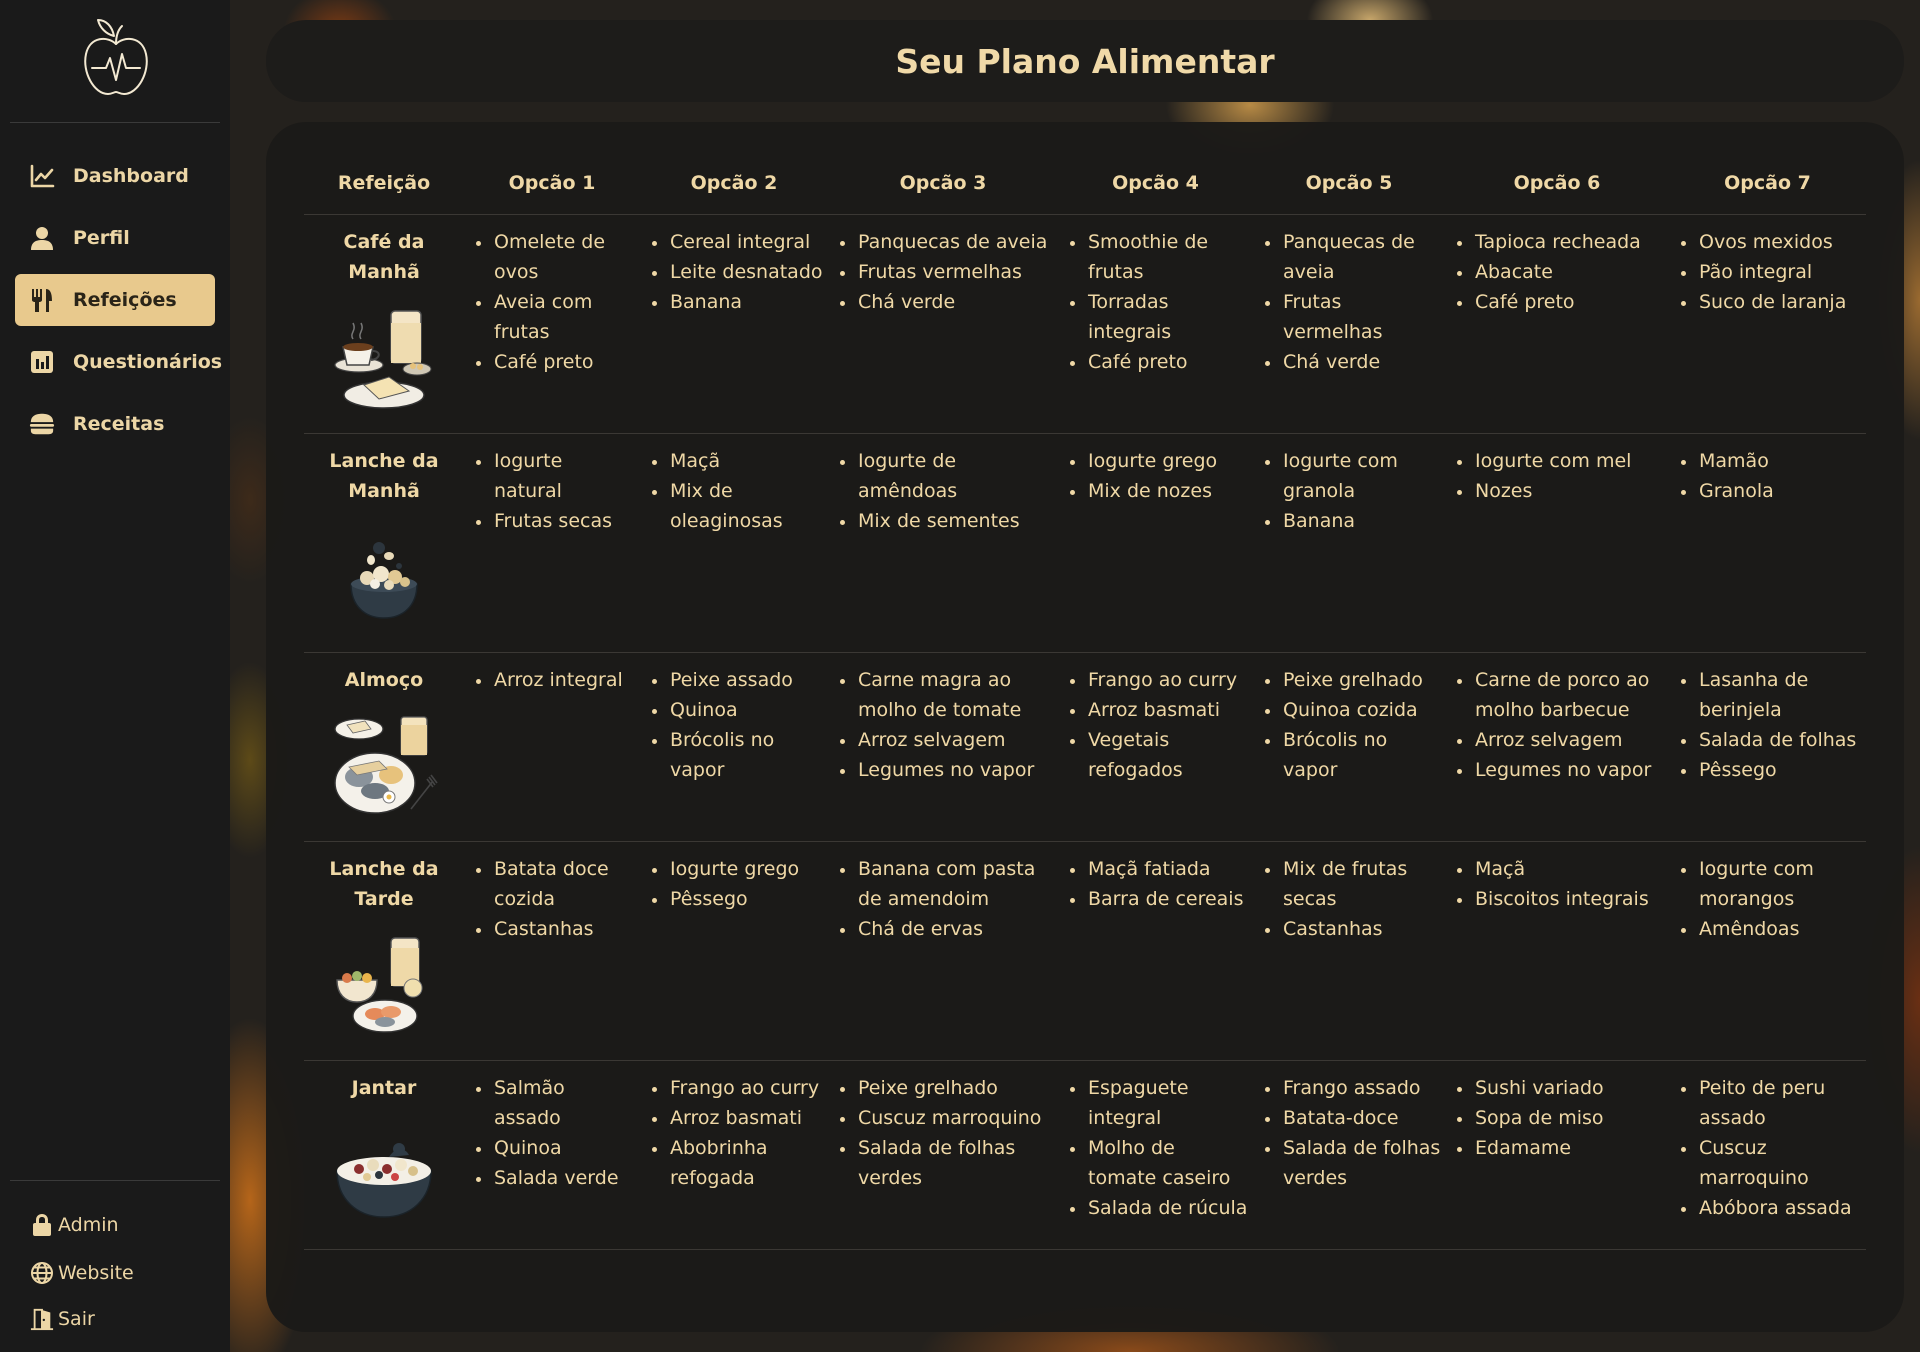 The image size is (1920, 1352). I want to click on option-list: Ovos mexidosPão integralSuco de laranja, so click(1767, 272).